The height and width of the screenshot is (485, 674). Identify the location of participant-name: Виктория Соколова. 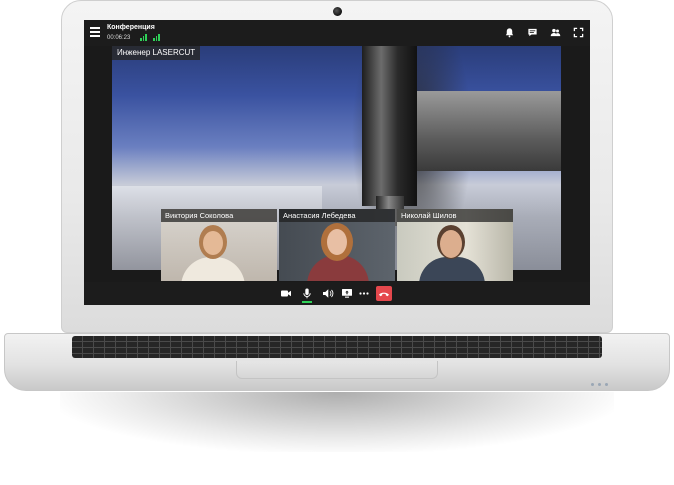
(219, 215).